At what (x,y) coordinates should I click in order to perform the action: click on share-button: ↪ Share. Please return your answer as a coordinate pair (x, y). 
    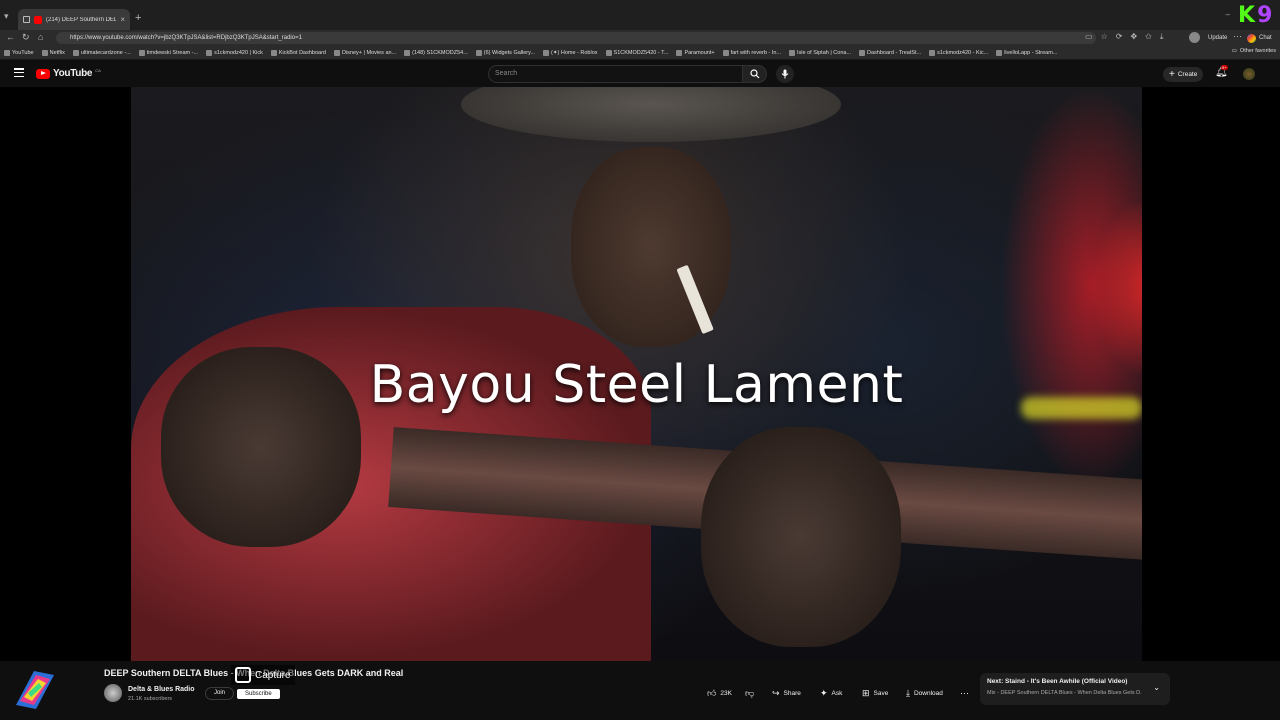
    Looking at the image, I should click on (786, 693).